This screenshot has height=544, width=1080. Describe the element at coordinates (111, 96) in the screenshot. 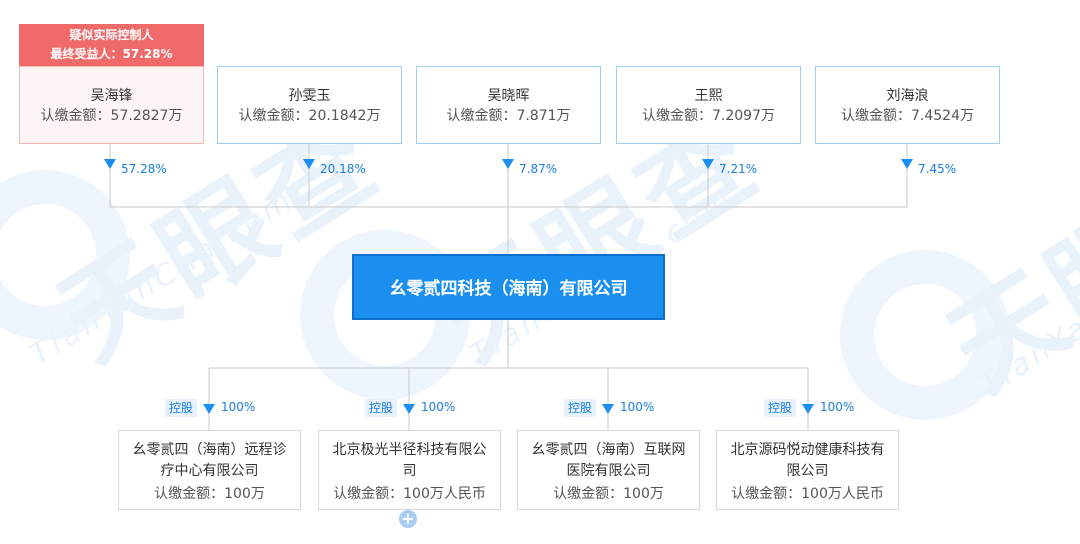

I see `shareholder-name: 吴海锋` at that location.